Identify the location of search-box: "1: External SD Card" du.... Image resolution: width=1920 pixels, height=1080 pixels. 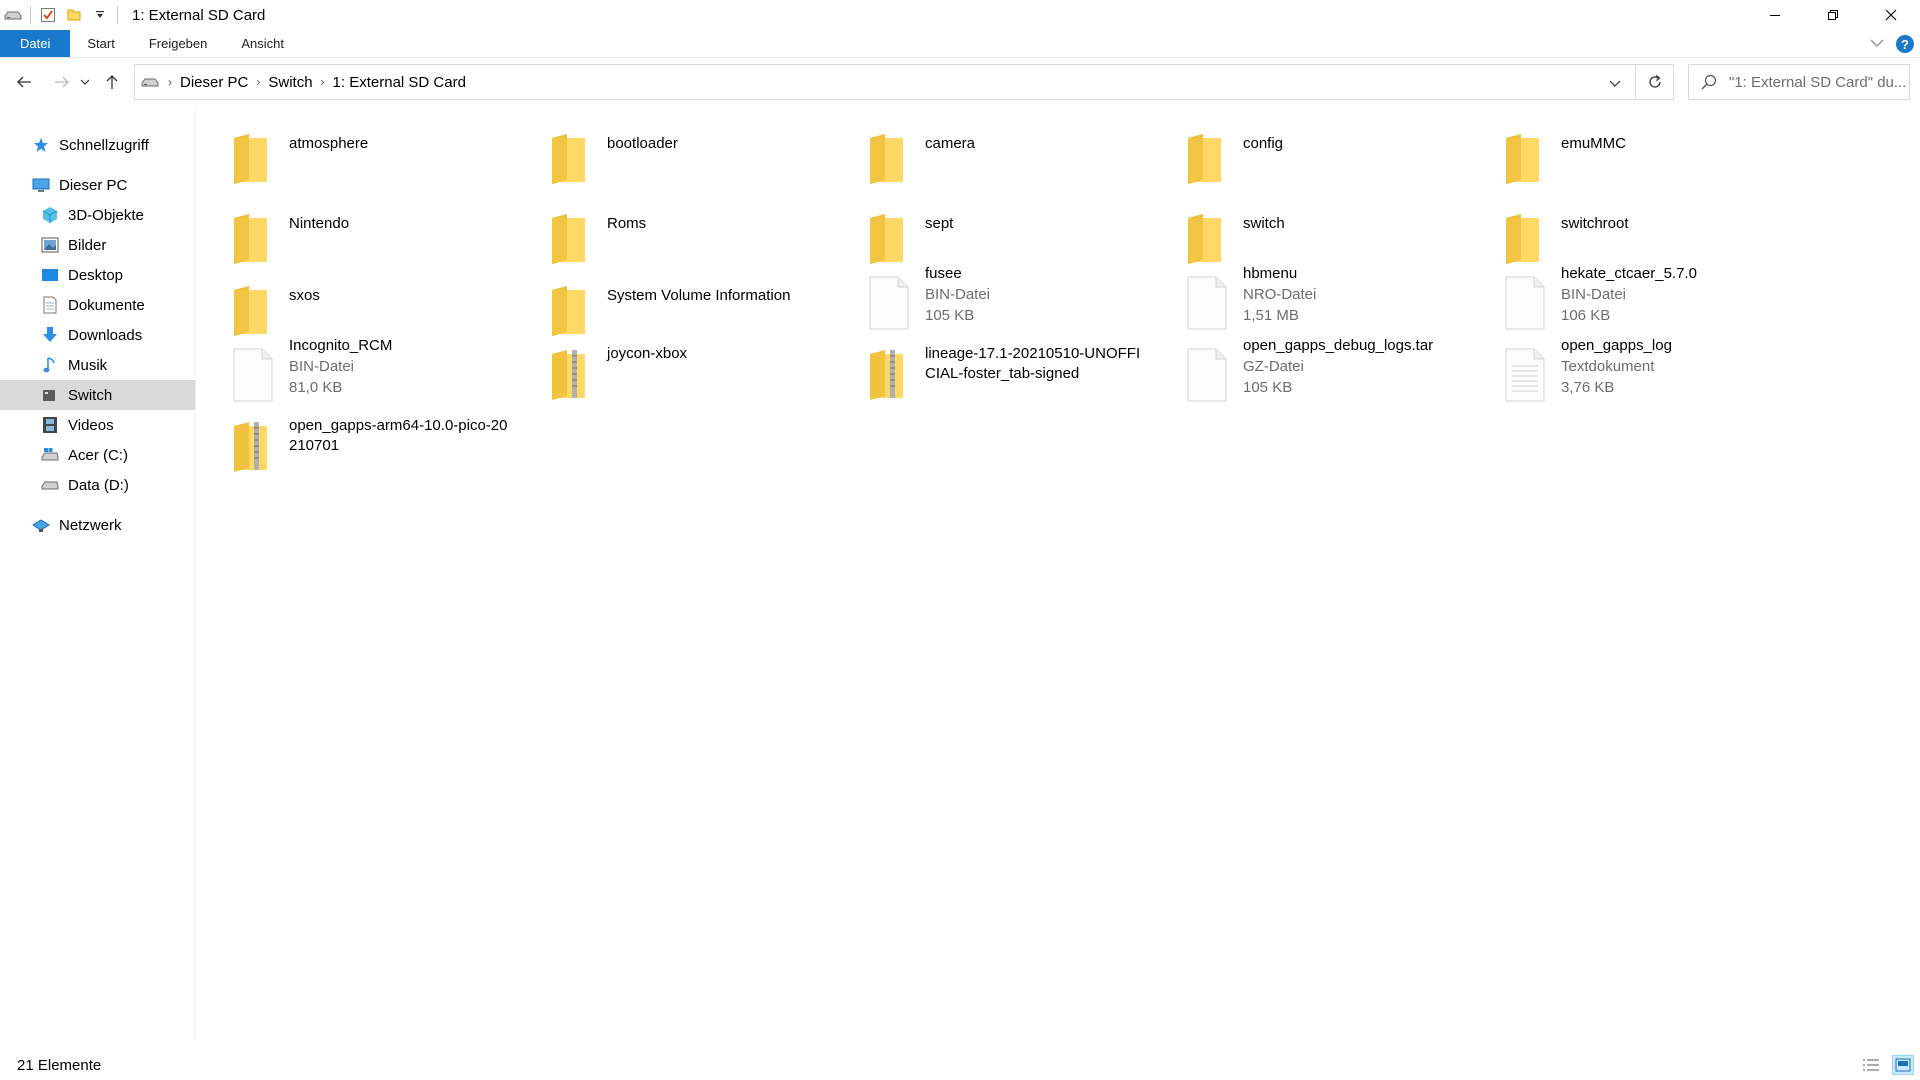
(1799, 82).